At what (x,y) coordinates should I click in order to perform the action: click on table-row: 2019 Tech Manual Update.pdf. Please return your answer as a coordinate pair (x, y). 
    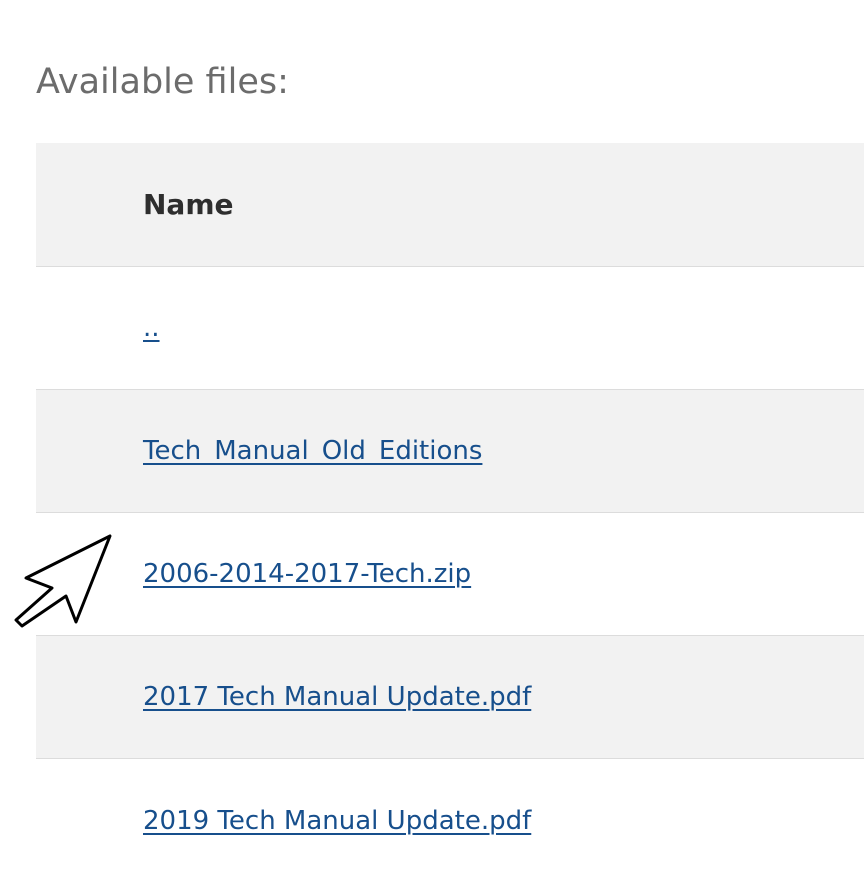
    Looking at the image, I should click on (450, 820).